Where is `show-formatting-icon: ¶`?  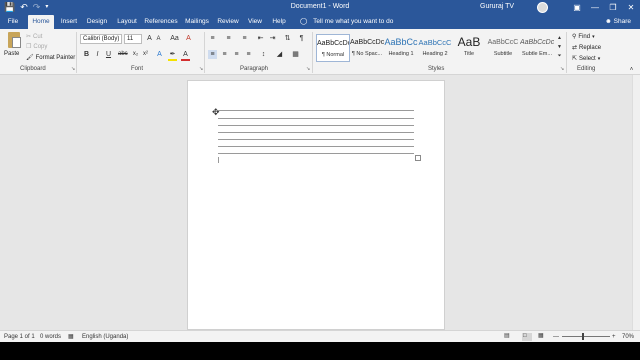
show-formatting-icon: ¶ is located at coordinates (301, 38).